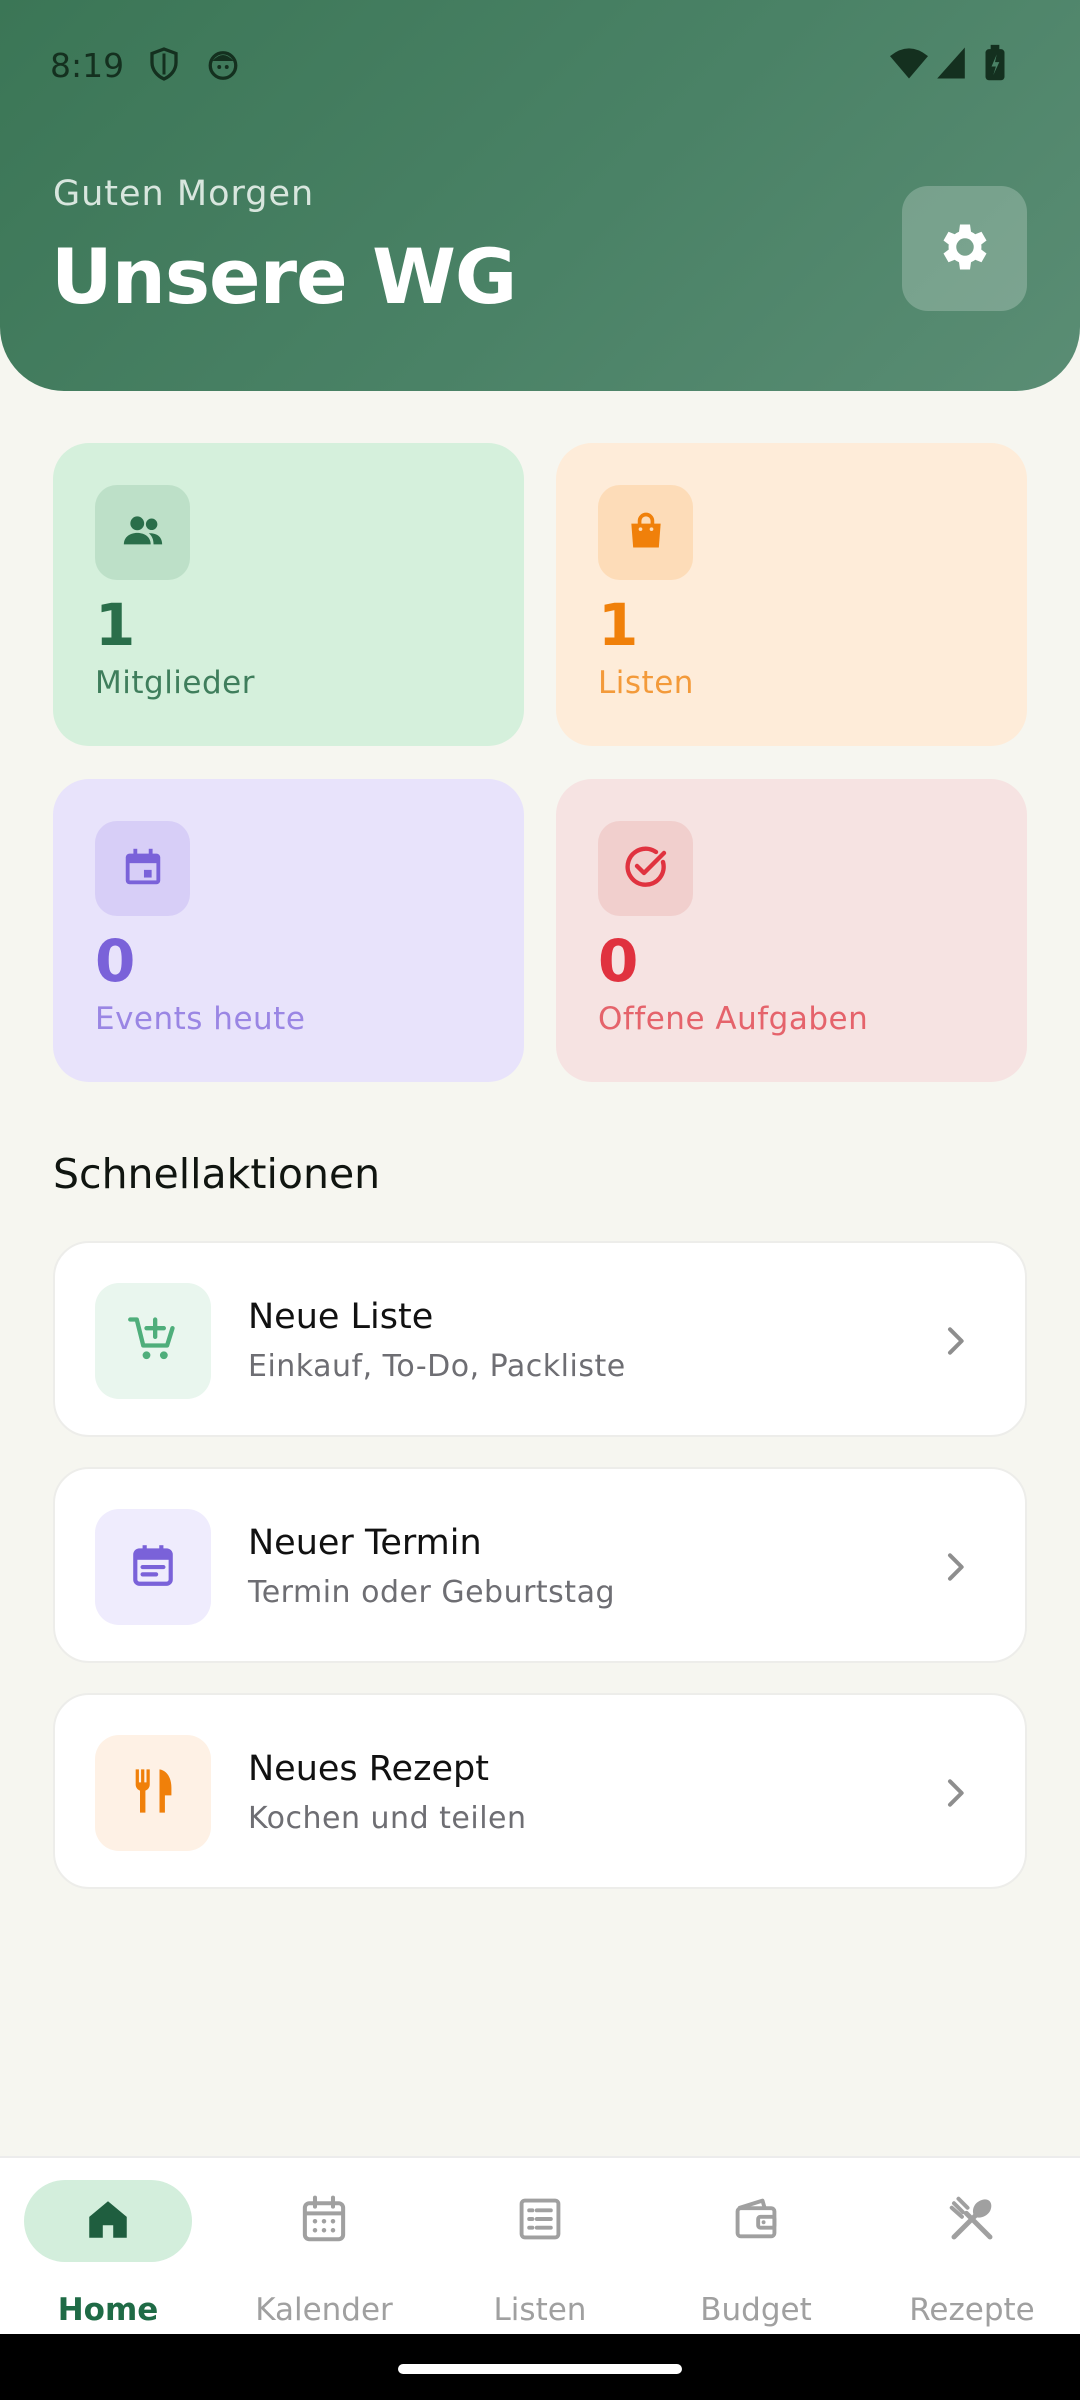 The image size is (1080, 2400). I want to click on add-cart-icon, so click(153, 1341).